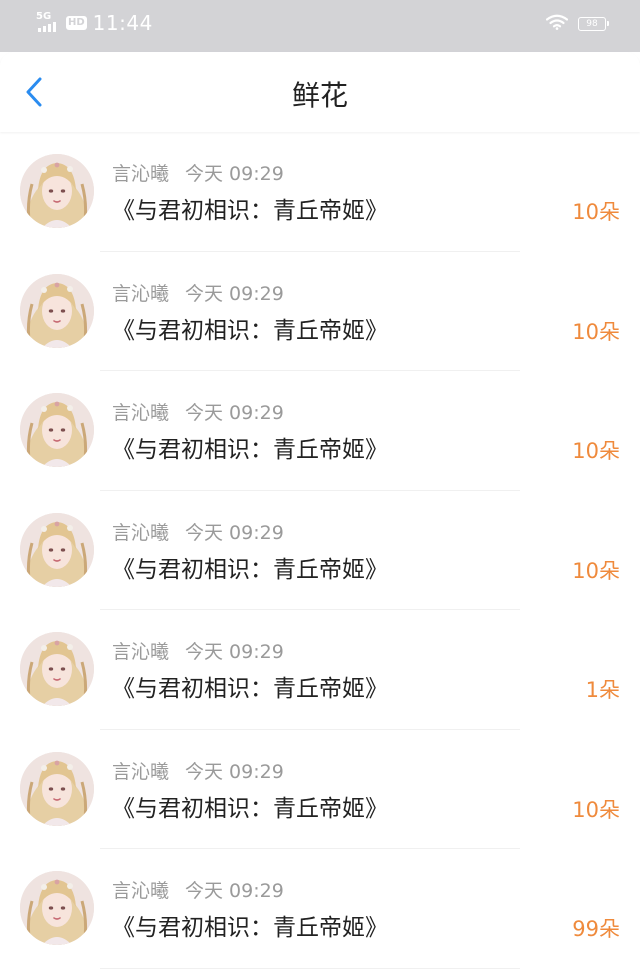 The height and width of the screenshot is (969, 640). I want to click on battery-icon: 98, so click(593, 24).